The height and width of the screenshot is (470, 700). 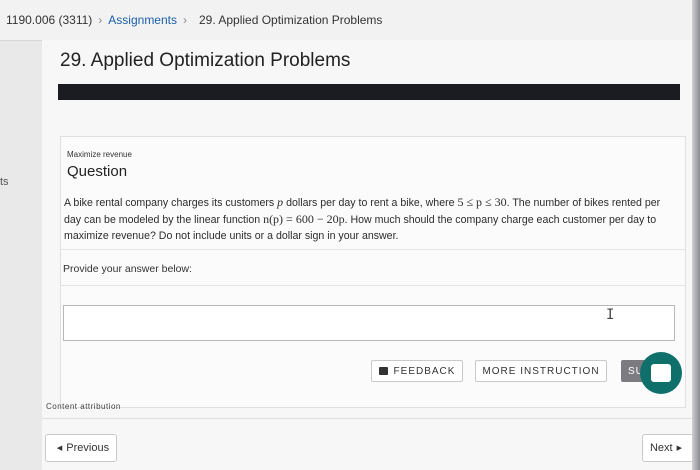 I want to click on inequality: 5 ≤ p ≤ 30, so click(x=482, y=202).